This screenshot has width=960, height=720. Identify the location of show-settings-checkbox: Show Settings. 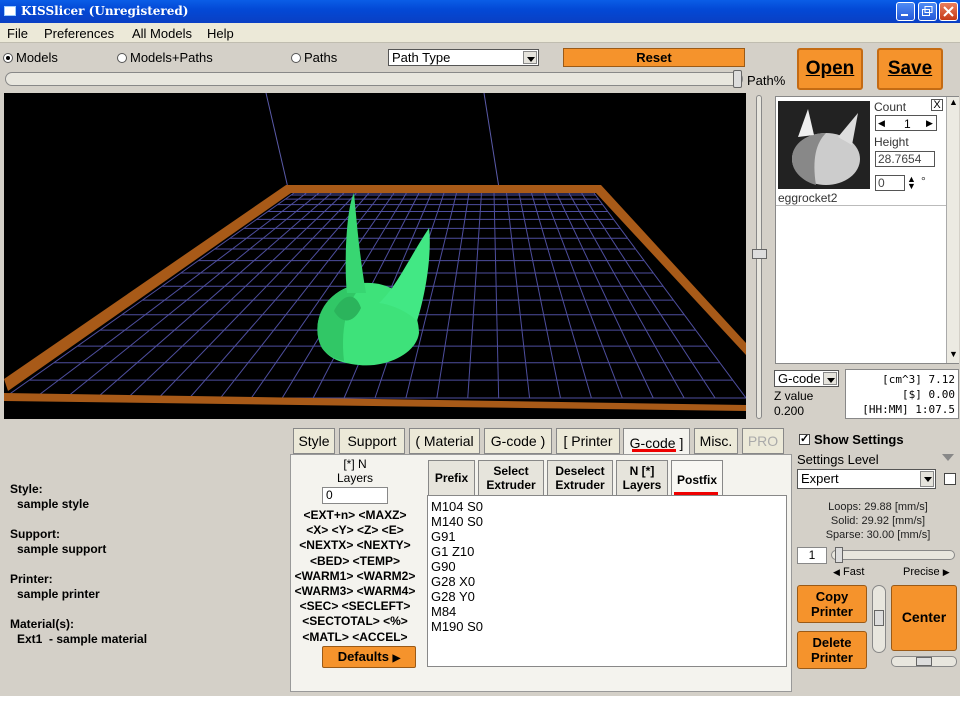
(851, 439).